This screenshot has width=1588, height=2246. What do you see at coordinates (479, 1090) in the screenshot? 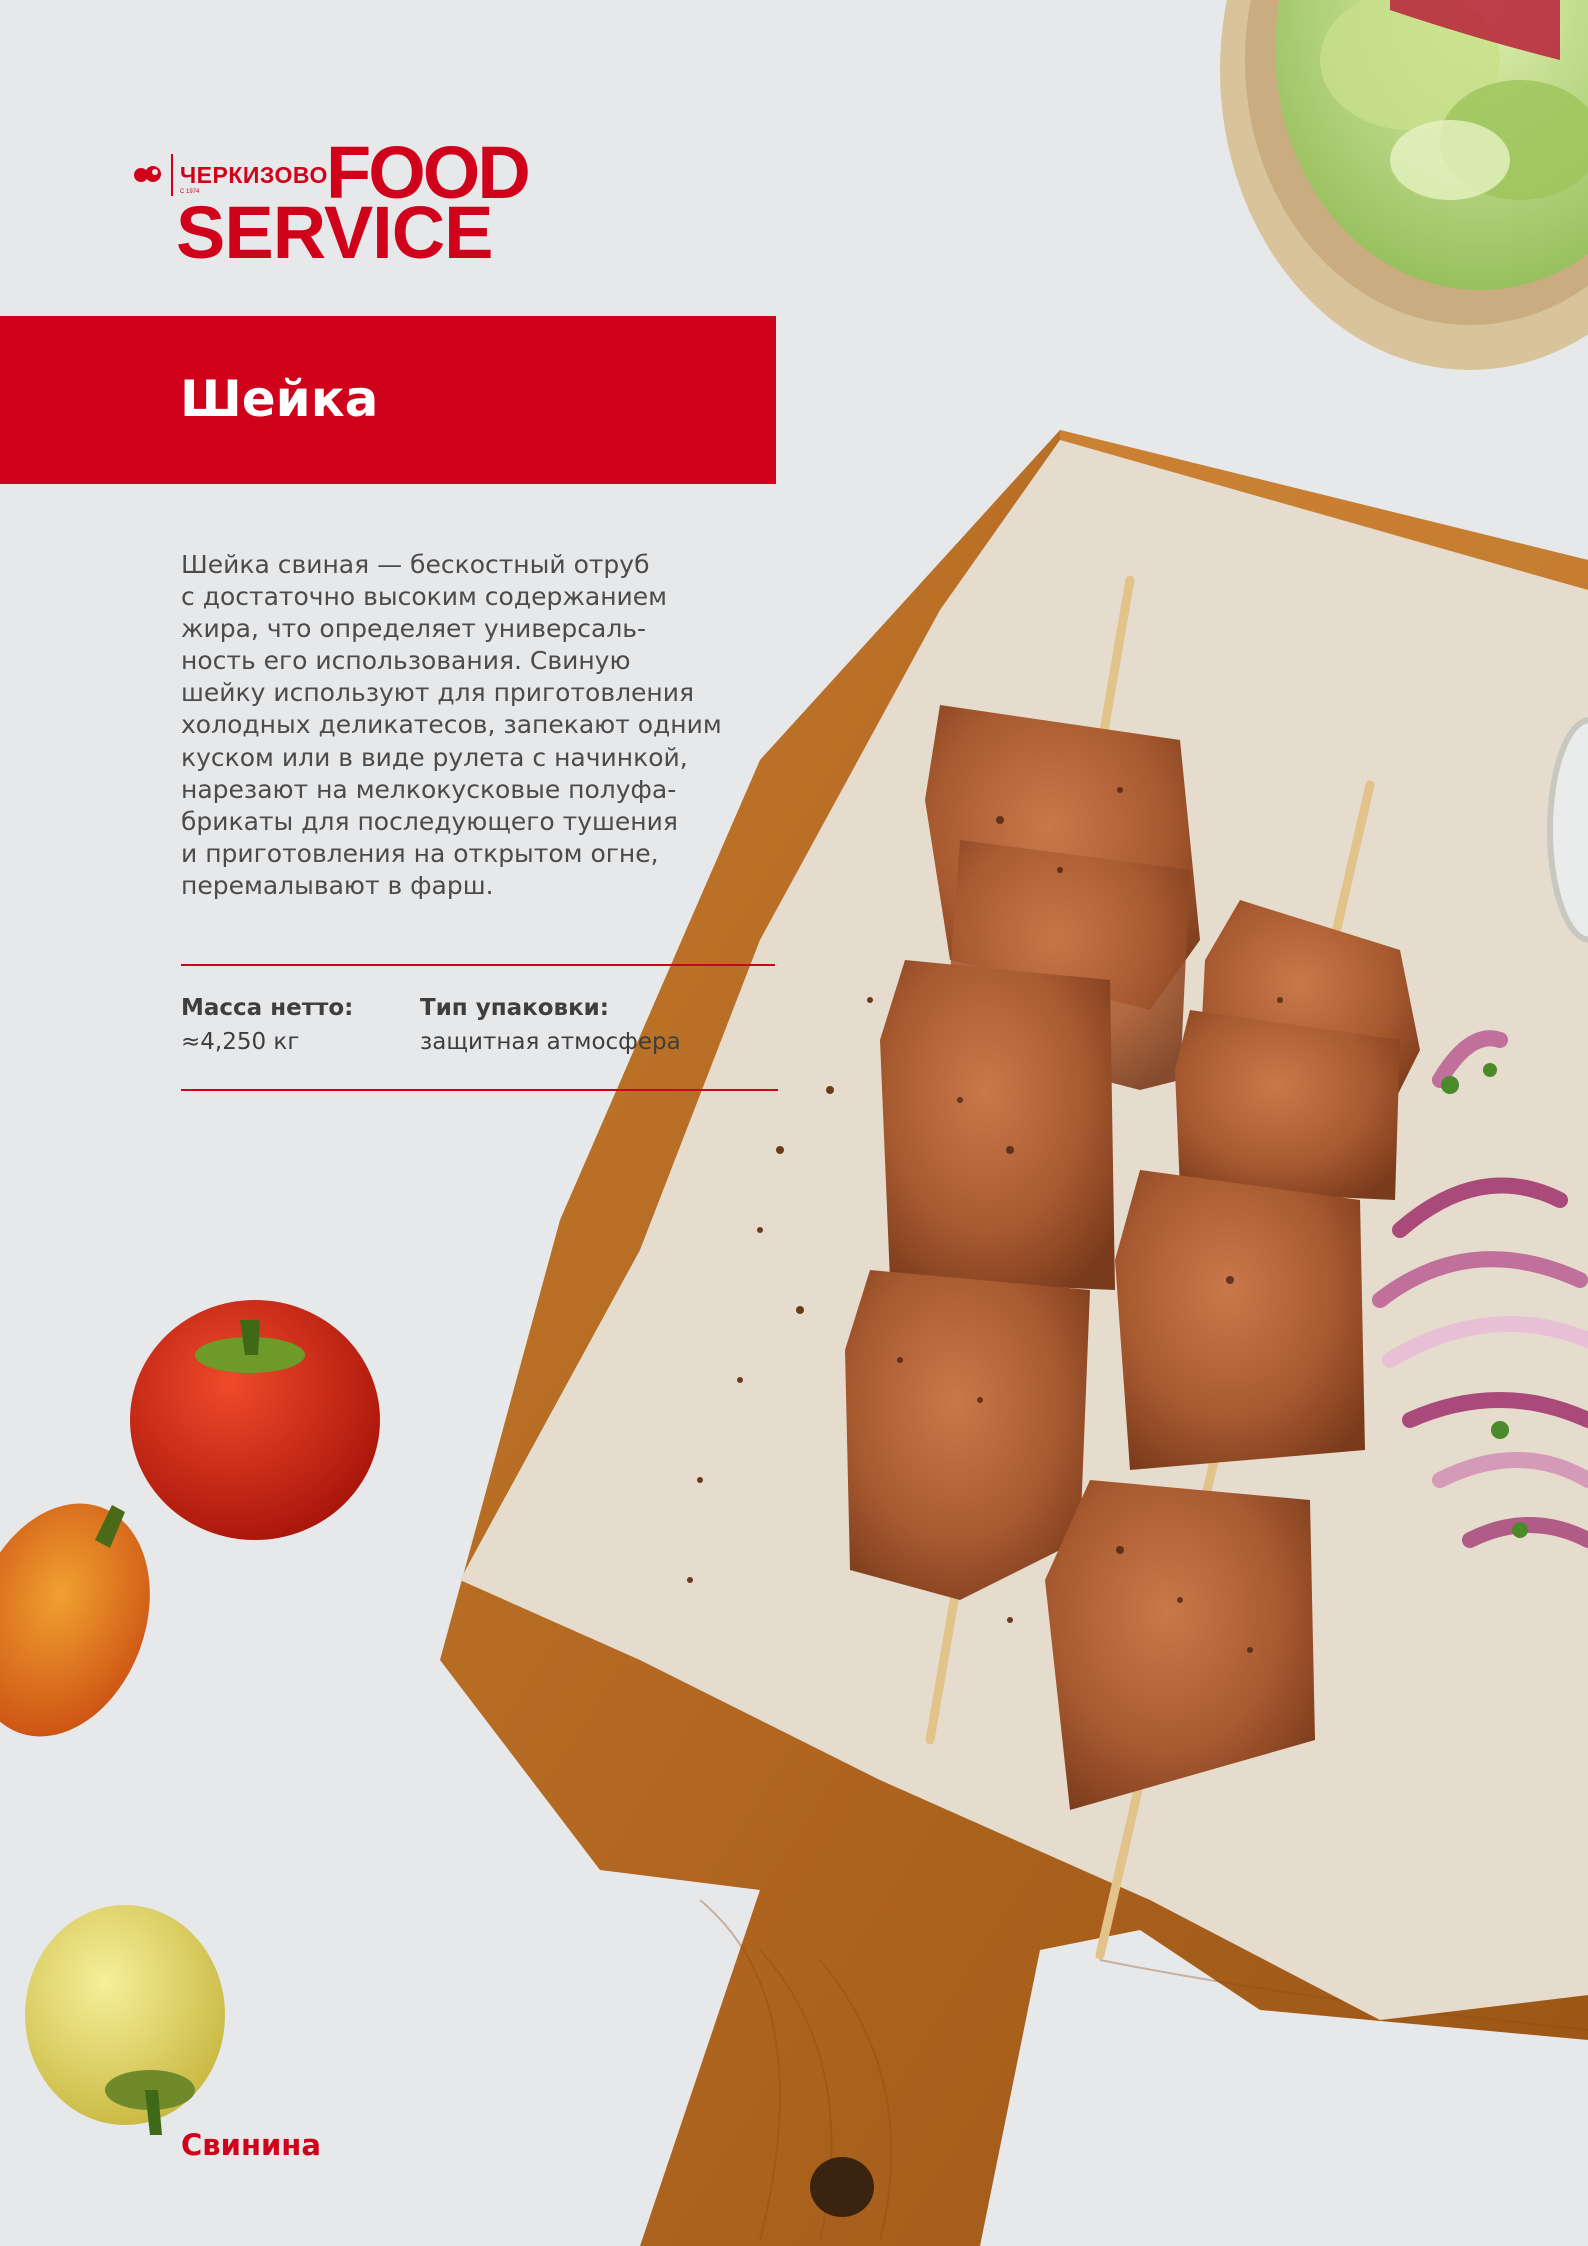
I see `spec-divider-bottom` at bounding box center [479, 1090].